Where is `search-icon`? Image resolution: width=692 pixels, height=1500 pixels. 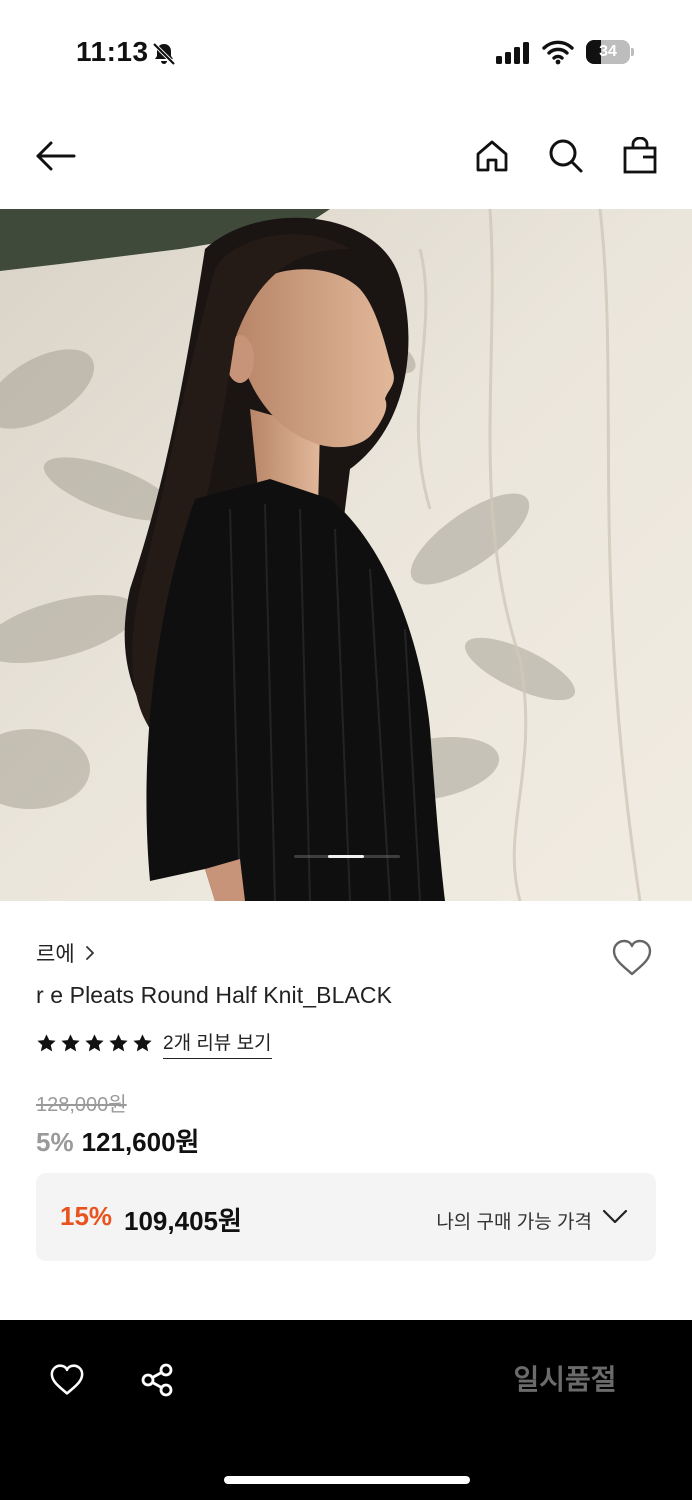
search-icon is located at coordinates (566, 156).